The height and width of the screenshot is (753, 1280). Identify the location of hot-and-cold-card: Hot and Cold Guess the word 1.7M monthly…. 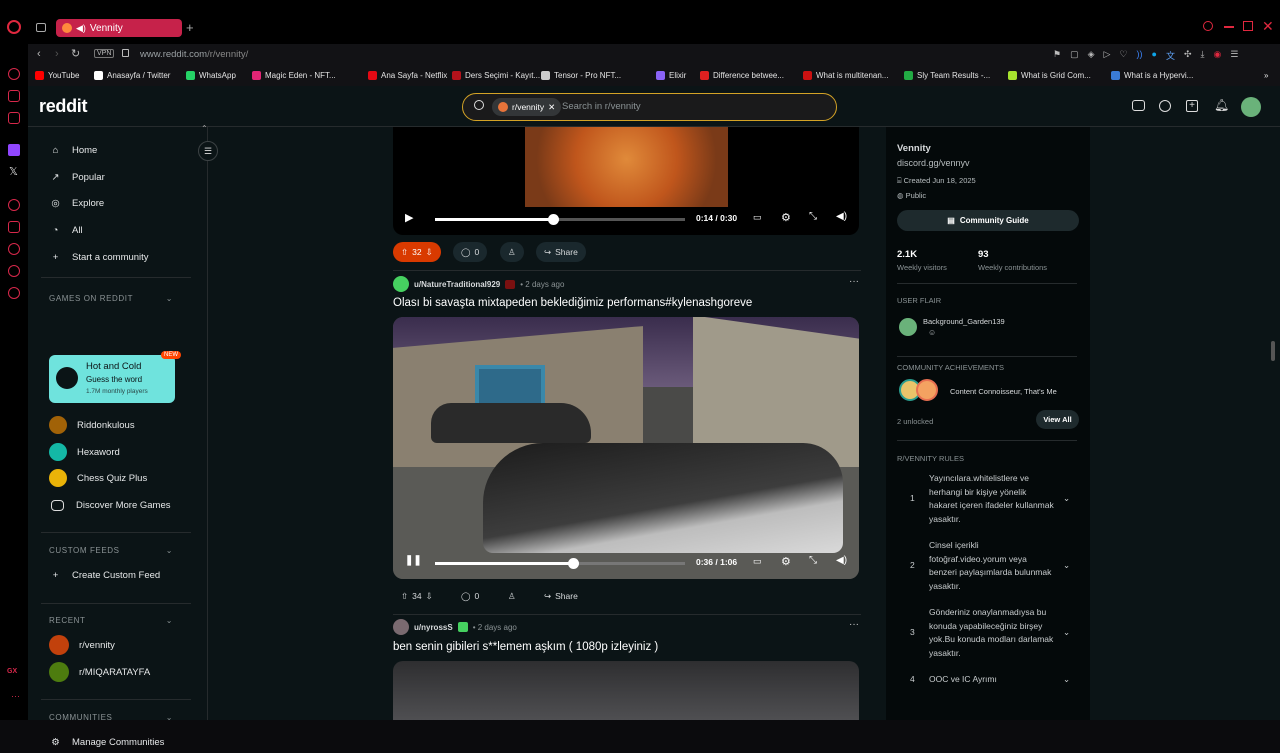
(115, 377).